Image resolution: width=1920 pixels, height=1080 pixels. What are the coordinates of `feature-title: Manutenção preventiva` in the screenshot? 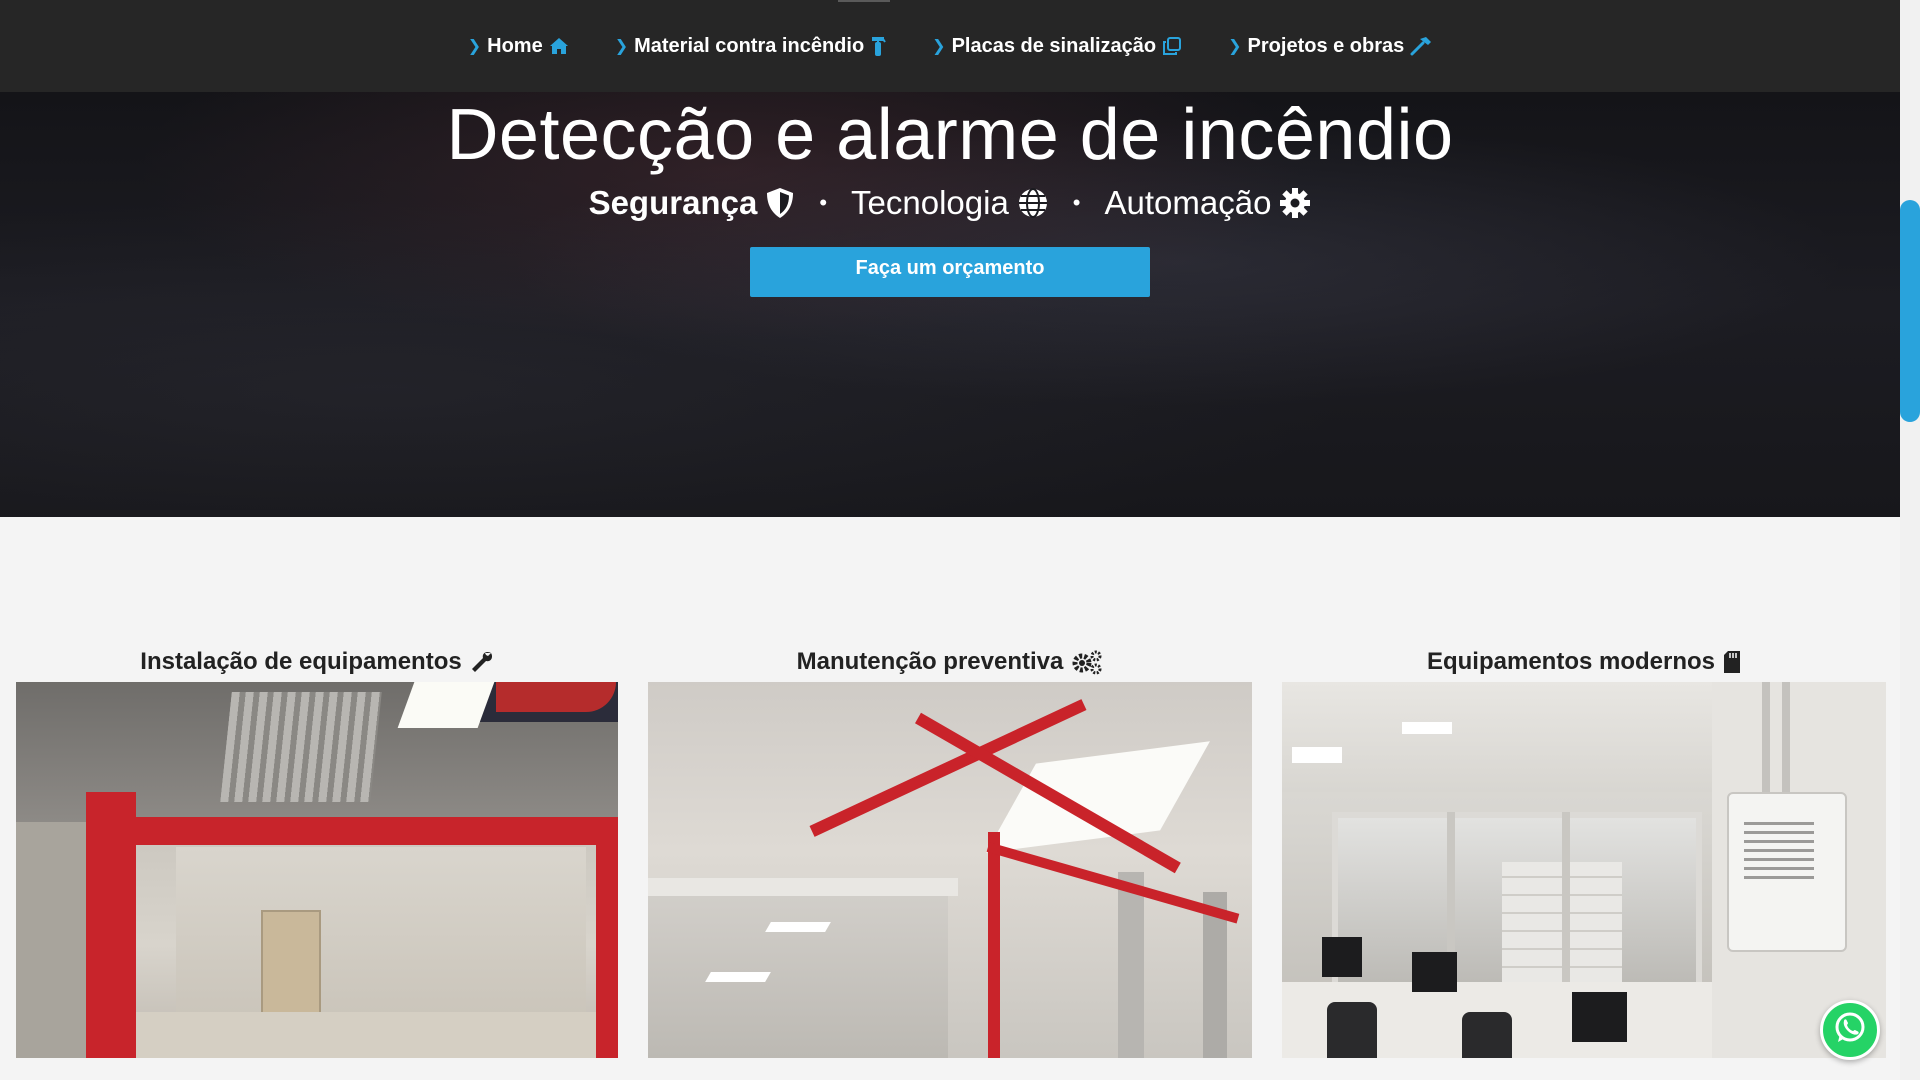 It's located at (950, 662).